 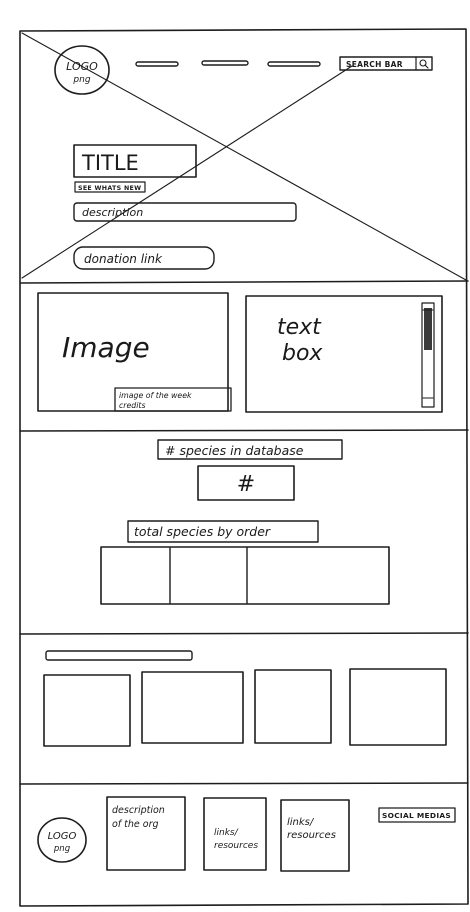 I want to click on social-medias-label: SOCIAL MEDIAS, so click(x=416, y=815).